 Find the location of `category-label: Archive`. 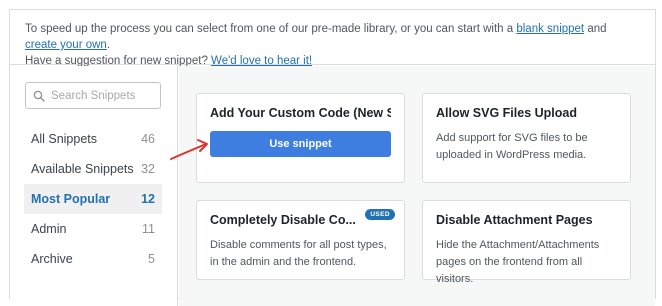

category-label: Archive is located at coordinates (52, 259).